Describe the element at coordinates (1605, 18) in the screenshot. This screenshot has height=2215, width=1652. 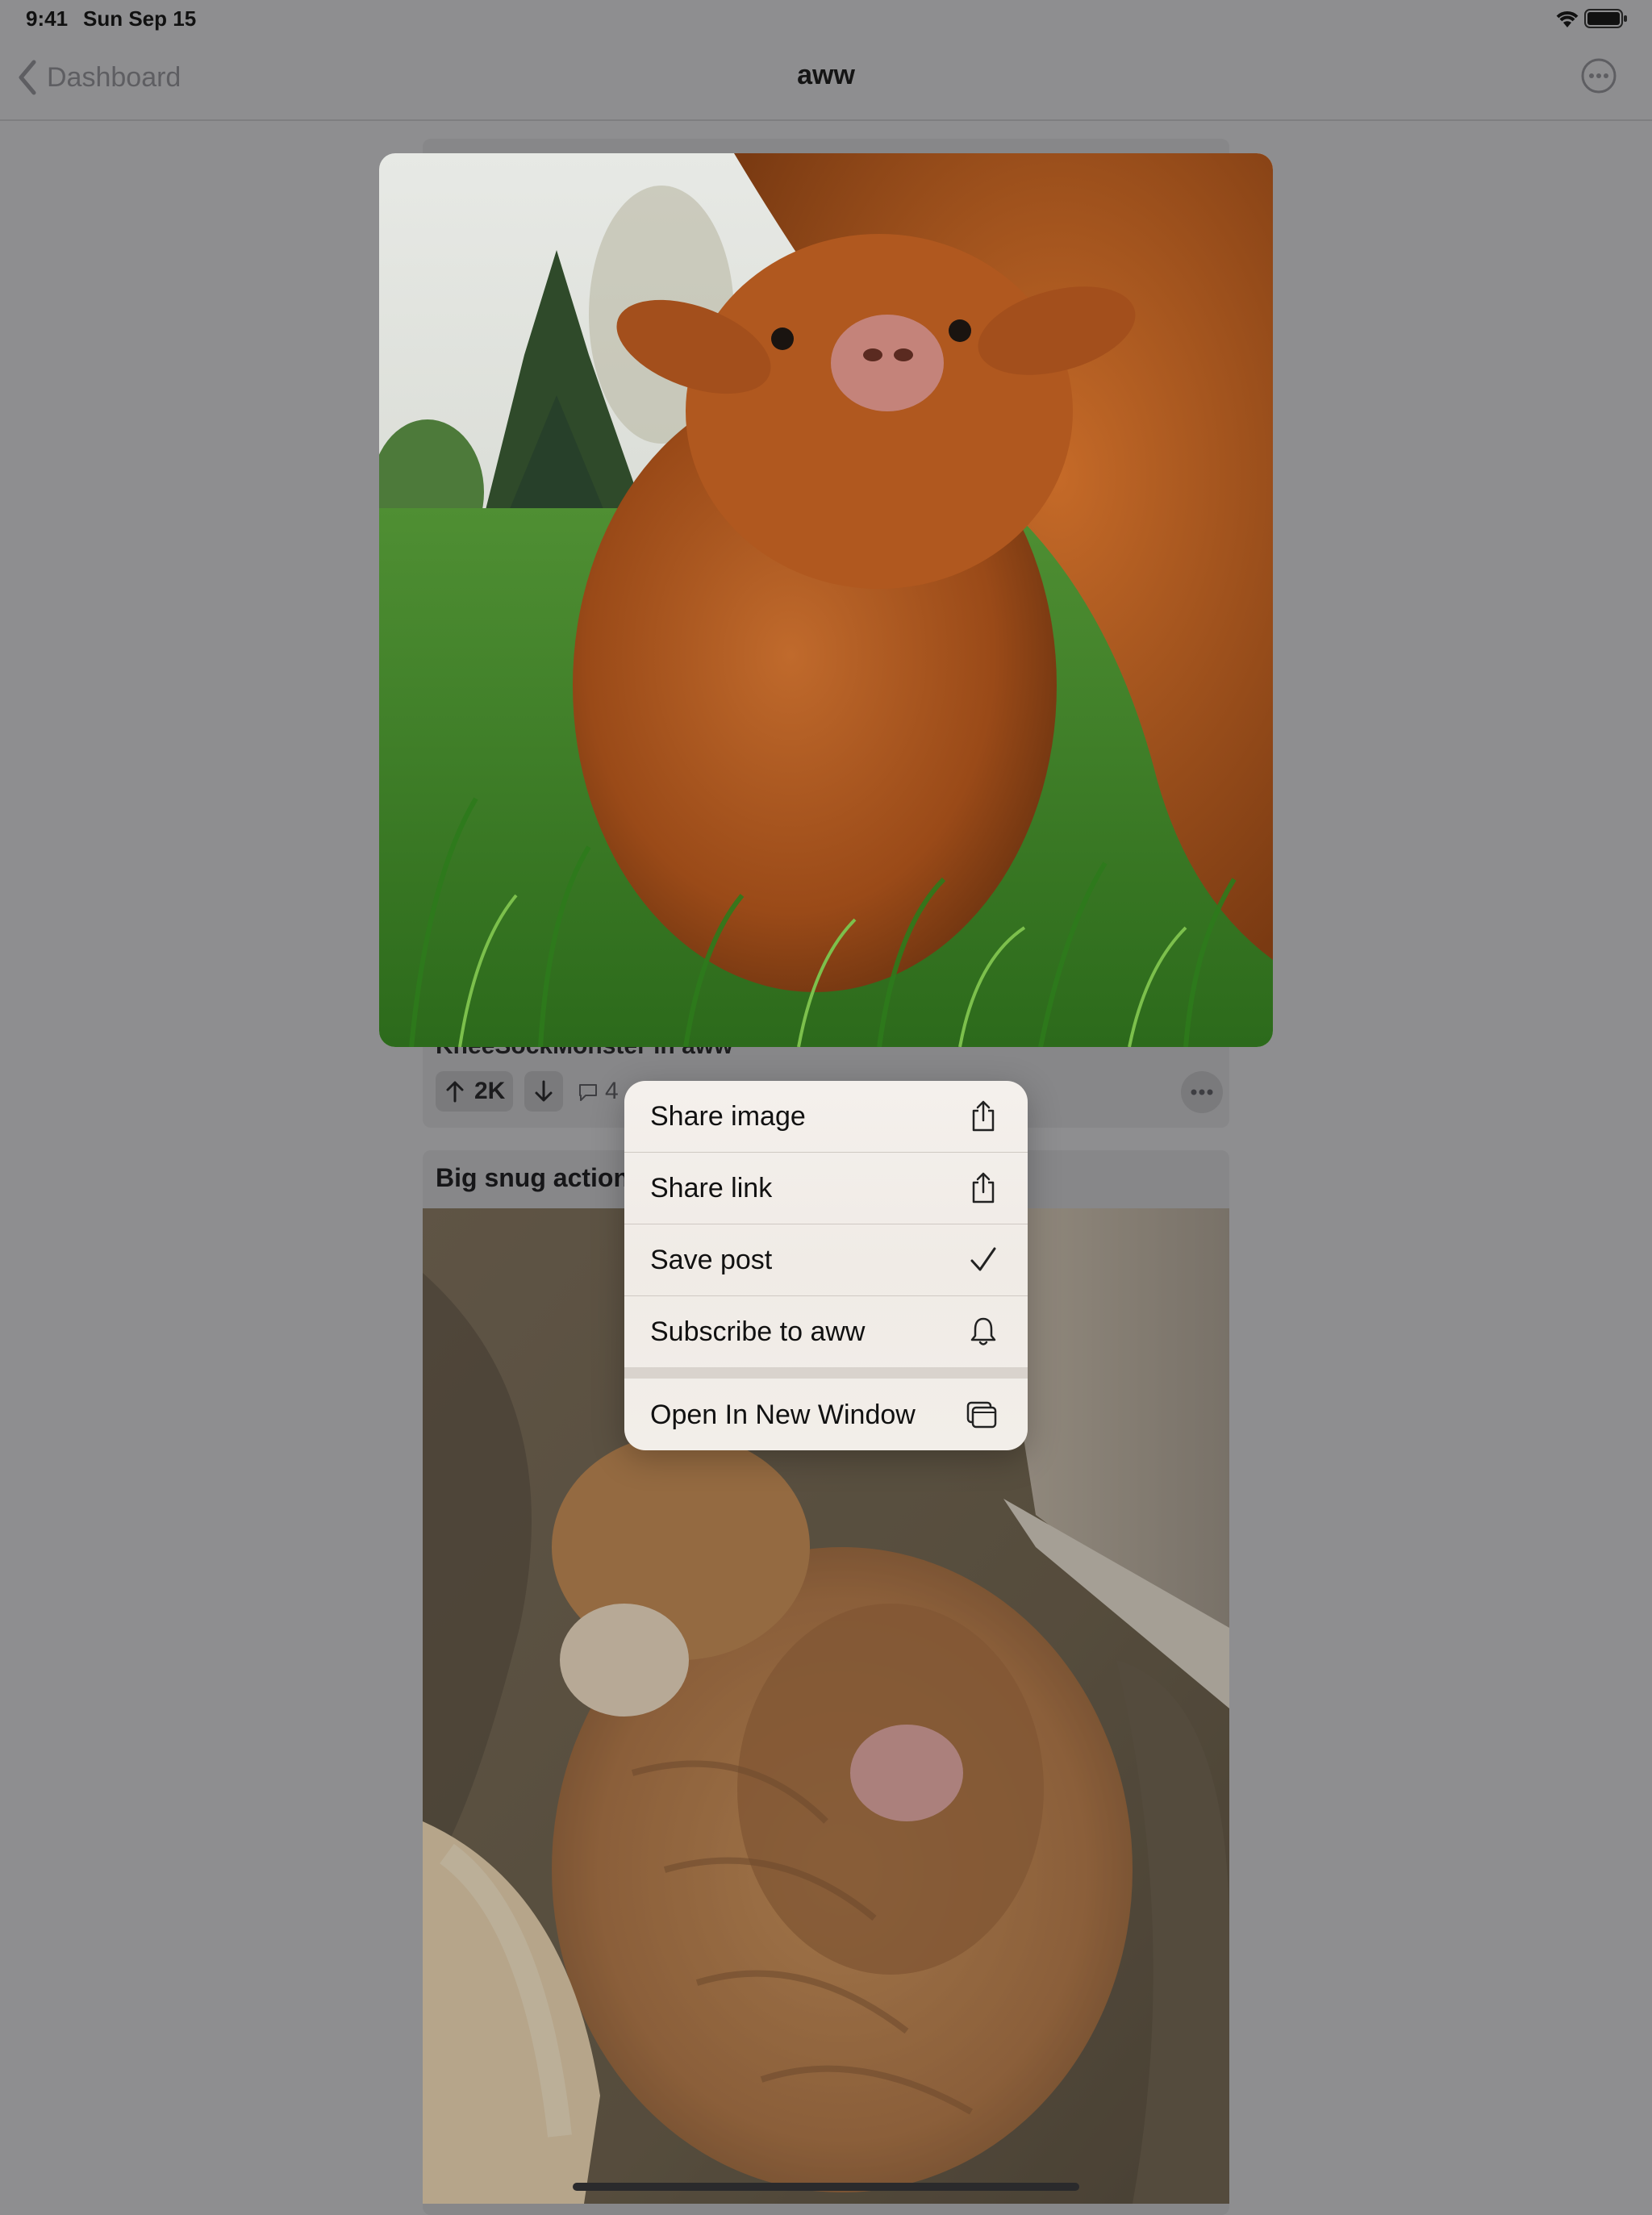
I see `battery-icon` at that location.